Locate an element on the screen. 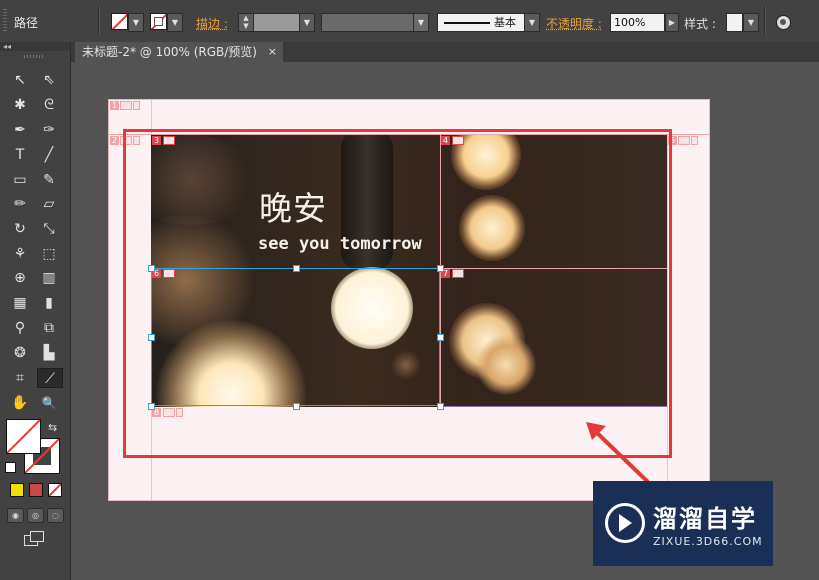 The image size is (819, 580). document-tab-title: 未标题-2* @ 100% (RGB/预览) is located at coordinates (169, 52).